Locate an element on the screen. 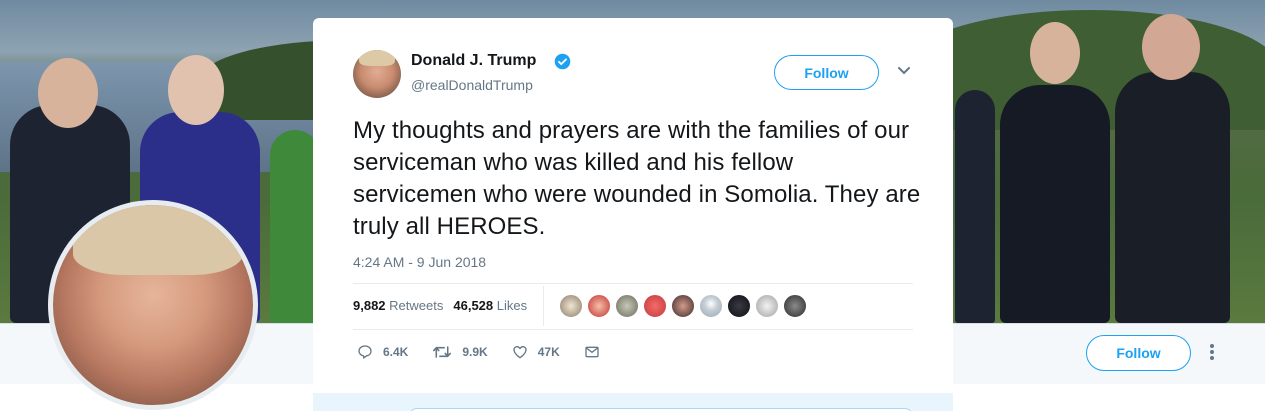 The image size is (1265, 411). profile-avatar is located at coordinates (153, 305).